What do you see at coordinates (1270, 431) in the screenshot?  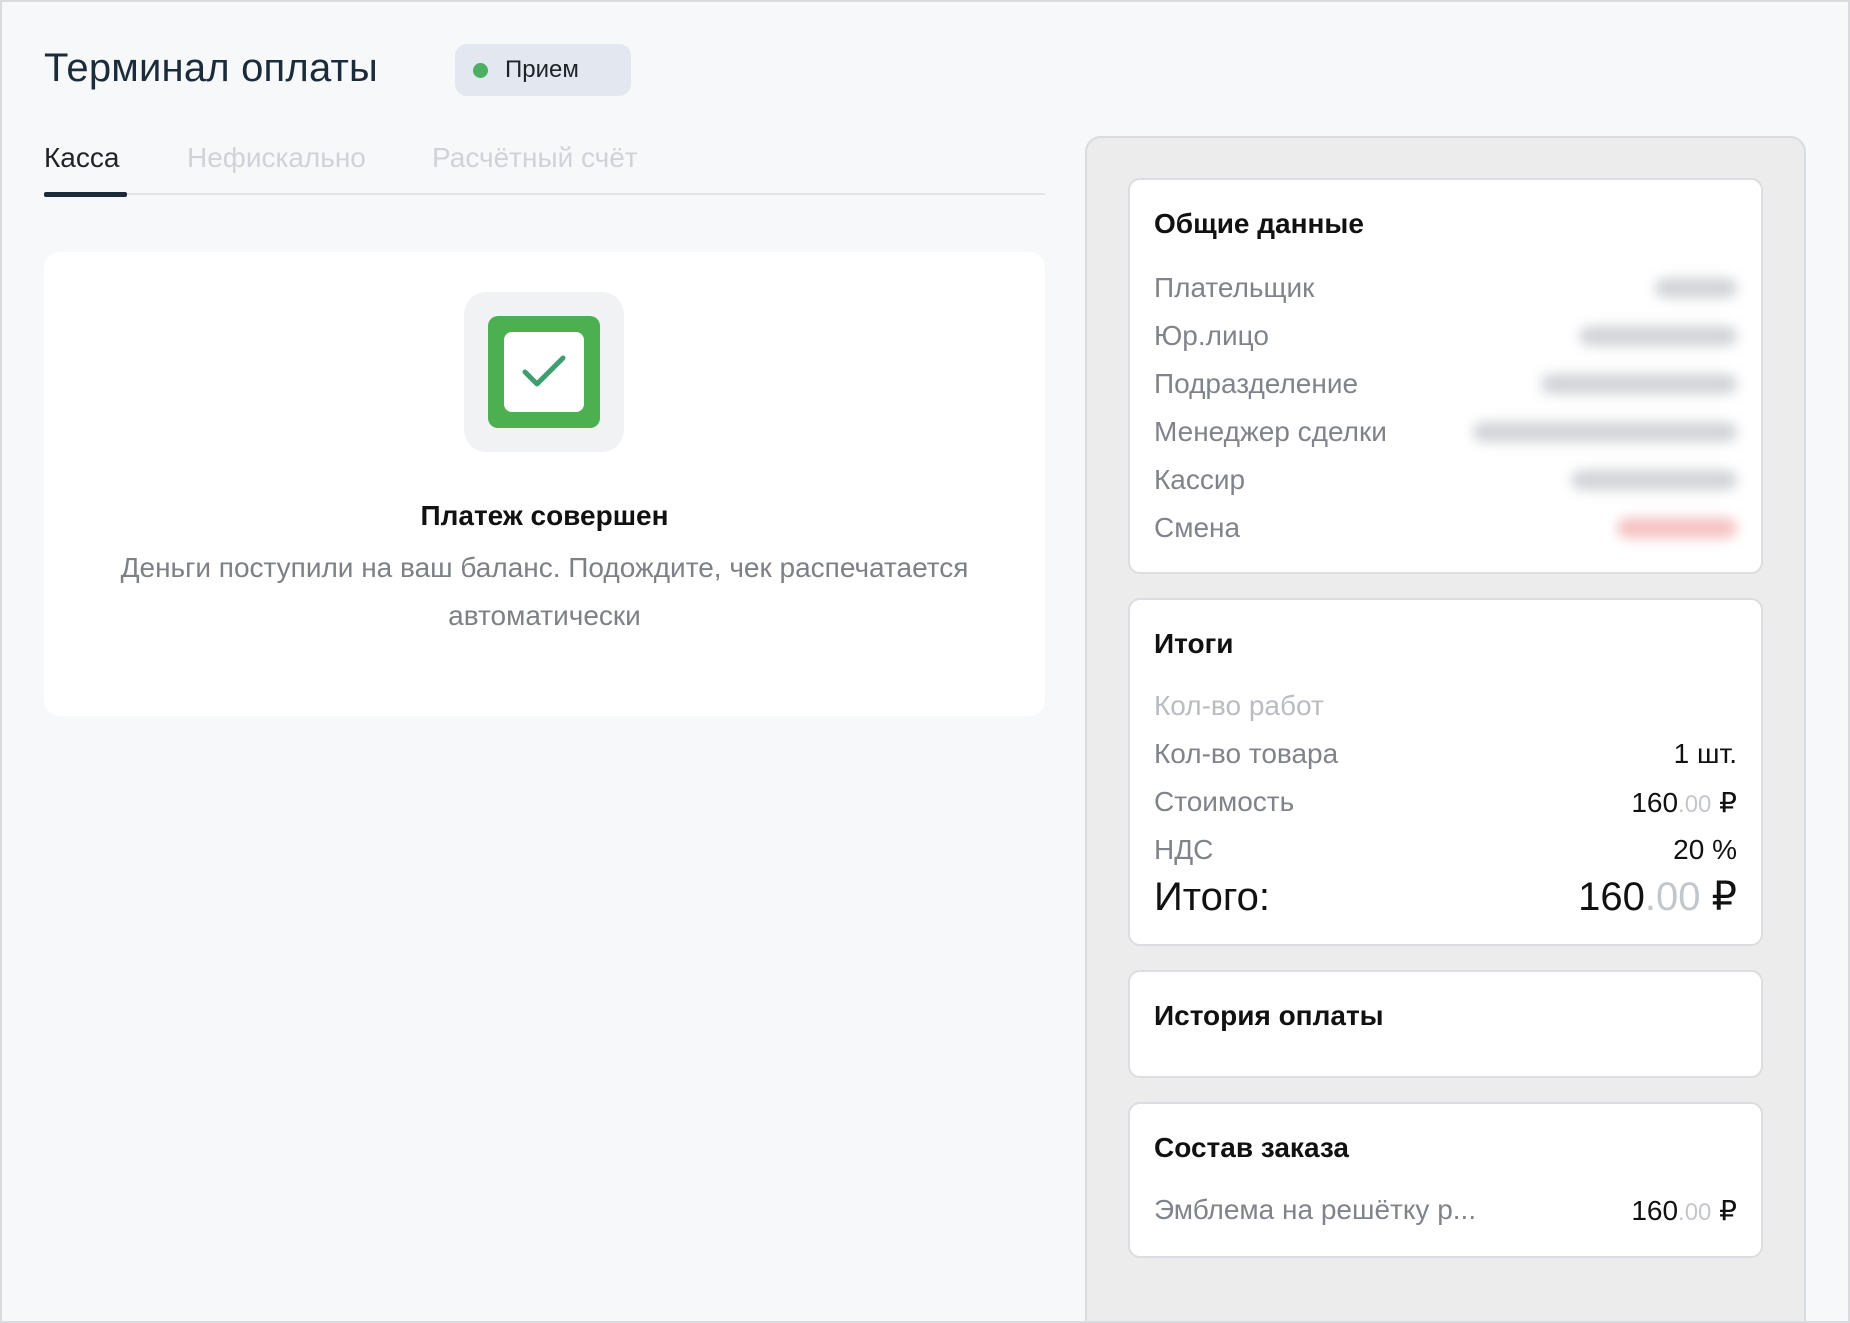 I see `deal-manager-label: Менеджер сделки` at bounding box center [1270, 431].